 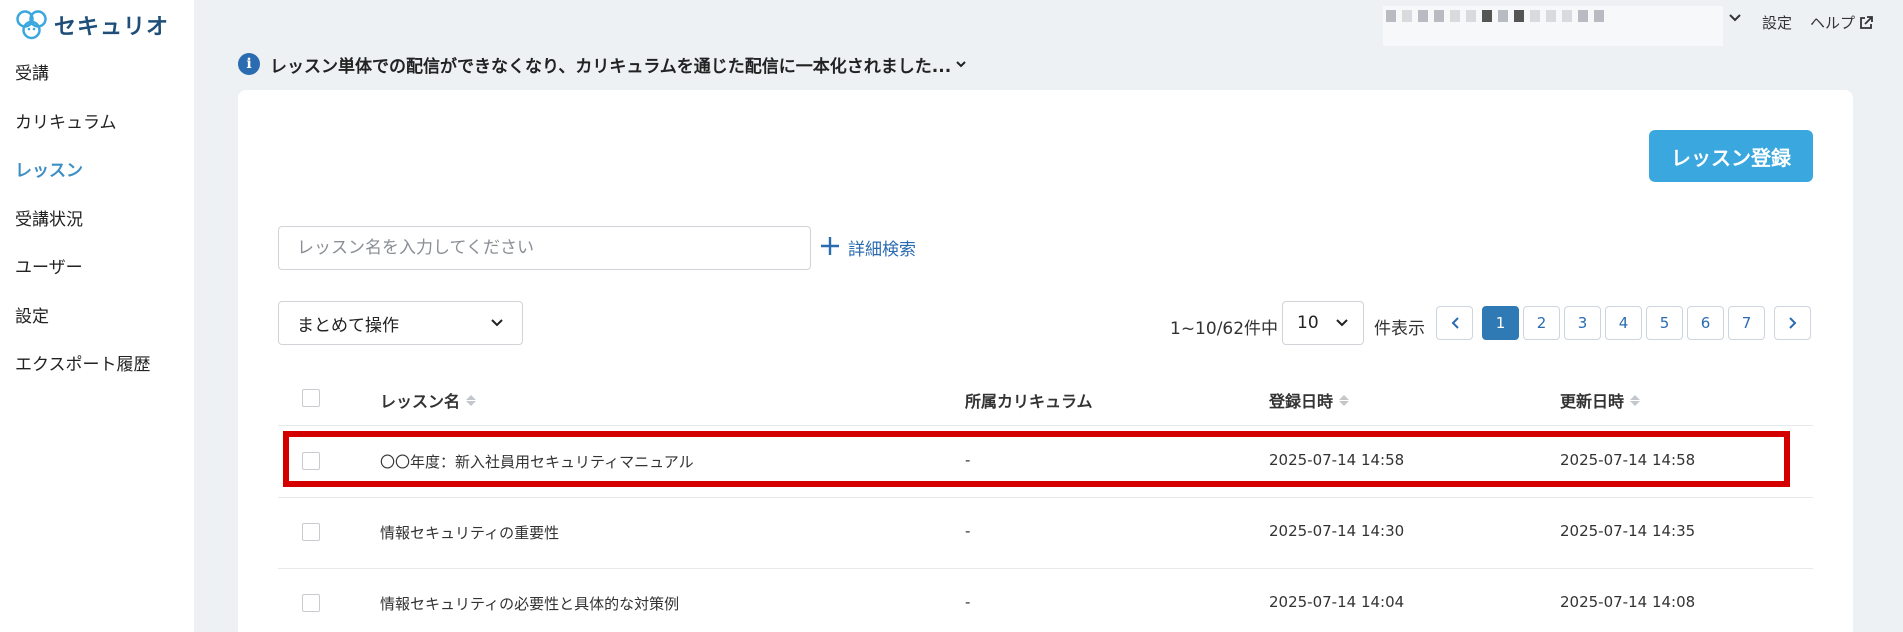 I want to click on created-cell: 2025-07-14 14:30, so click(x=1337, y=531).